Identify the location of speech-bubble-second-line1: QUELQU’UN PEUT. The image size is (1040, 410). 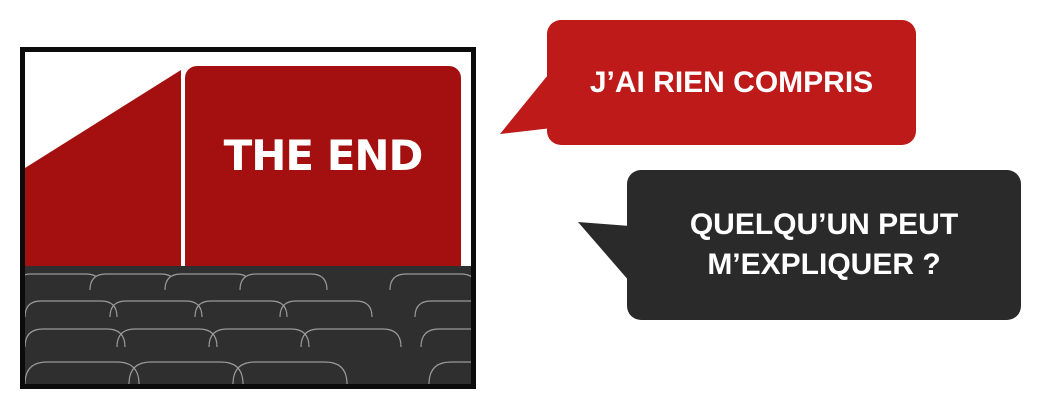
(824, 224).